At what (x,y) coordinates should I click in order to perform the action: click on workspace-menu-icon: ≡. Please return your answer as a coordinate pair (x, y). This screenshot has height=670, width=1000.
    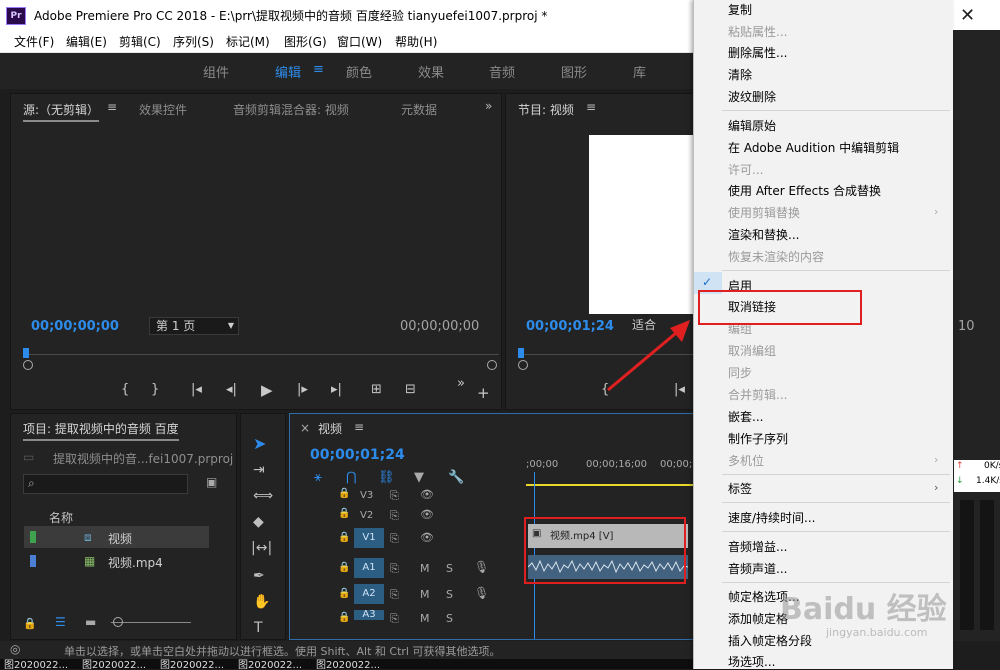
    Looking at the image, I should click on (318, 69).